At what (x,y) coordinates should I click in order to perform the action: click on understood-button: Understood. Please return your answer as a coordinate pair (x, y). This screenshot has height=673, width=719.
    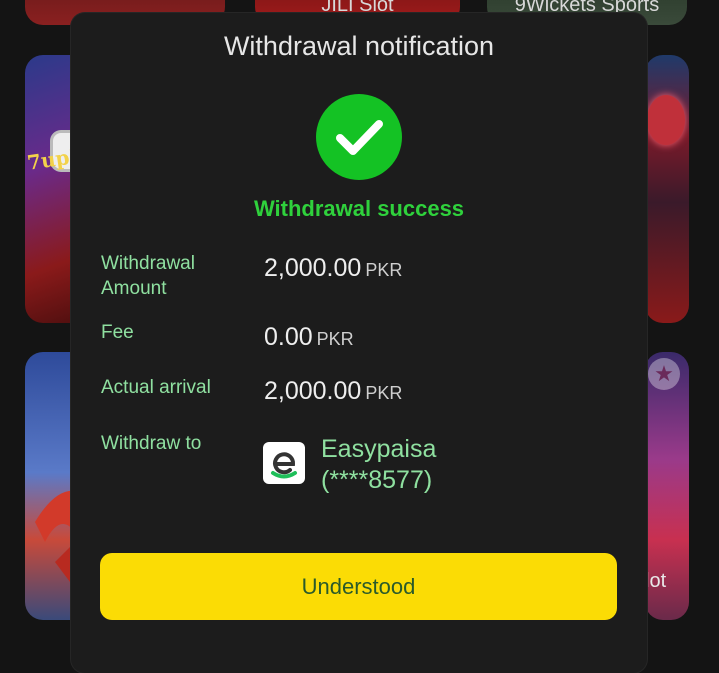
    Looking at the image, I should click on (358, 586).